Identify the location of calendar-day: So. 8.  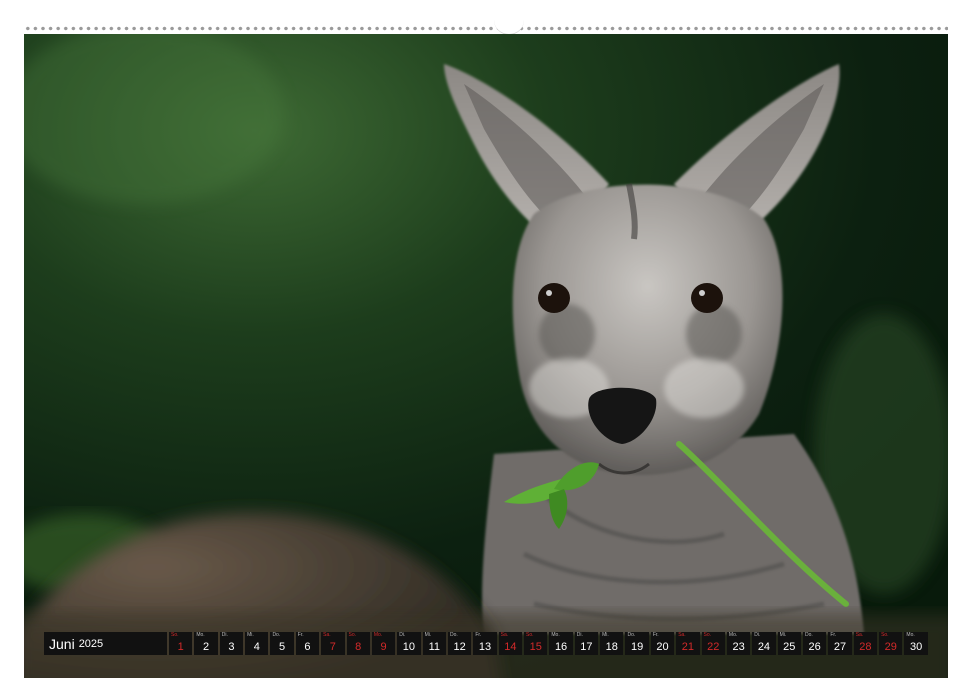
(358, 643).